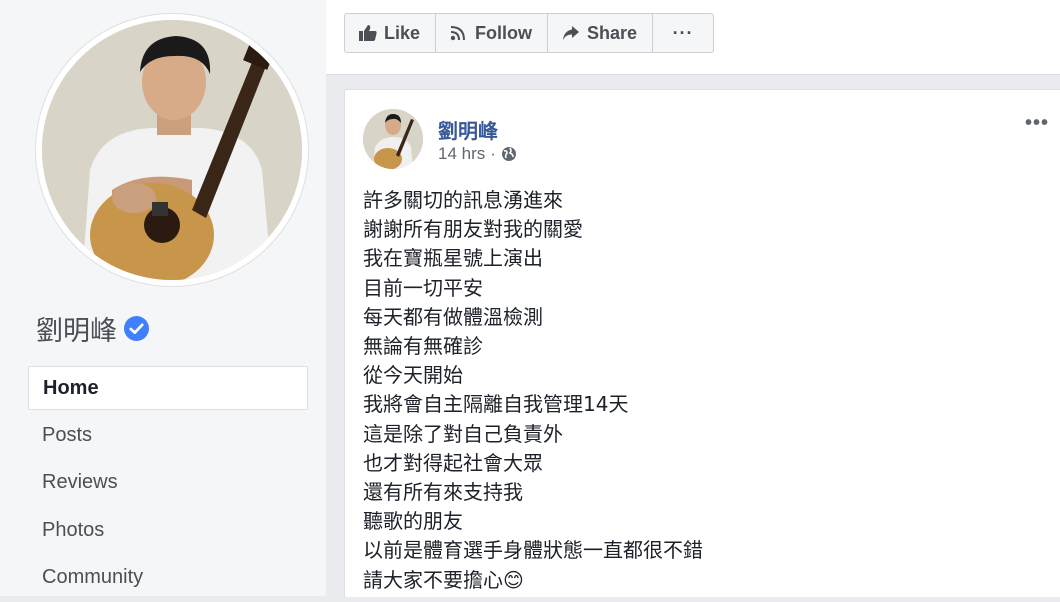 This screenshot has height=602, width=1060. What do you see at coordinates (504, 32) in the screenshot?
I see `follow-label: Follow` at bounding box center [504, 32].